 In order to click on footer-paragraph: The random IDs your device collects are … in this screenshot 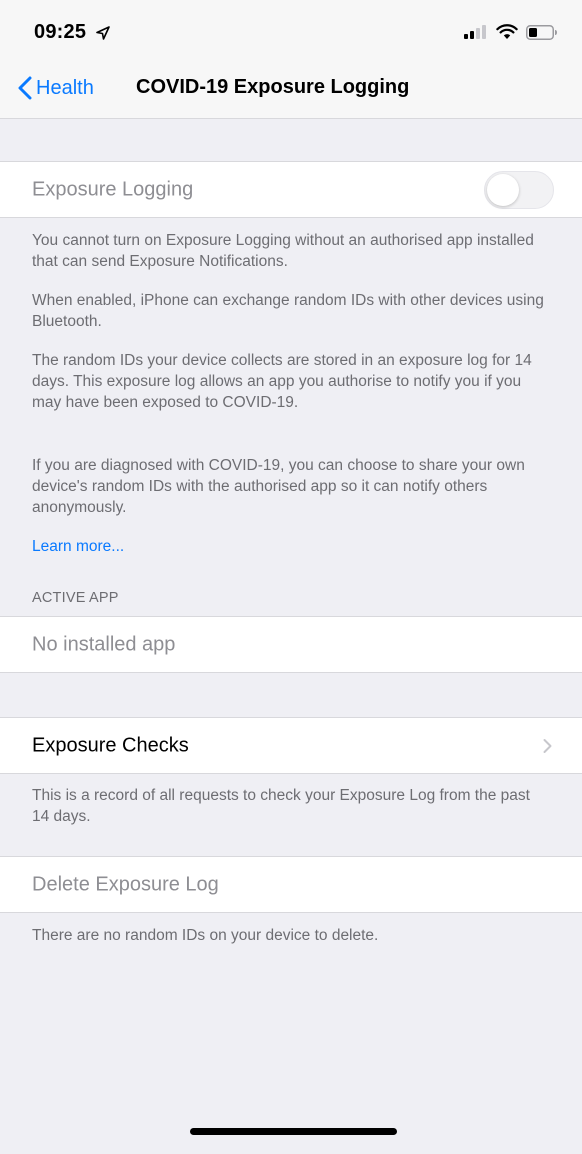, I will do `click(282, 381)`.